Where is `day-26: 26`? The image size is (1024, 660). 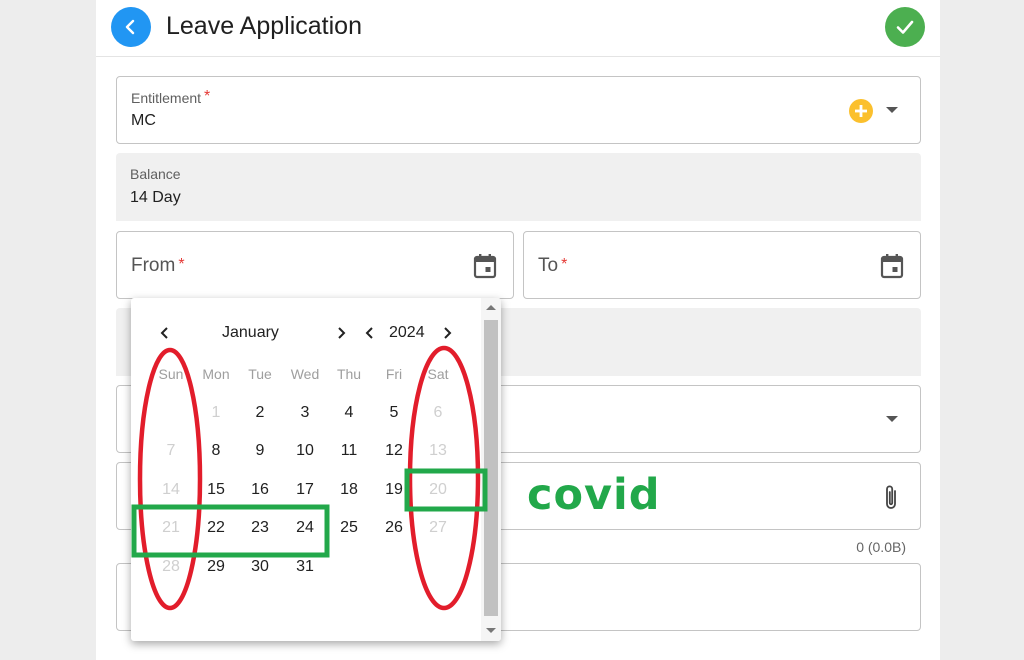 day-26: 26 is located at coordinates (394, 528).